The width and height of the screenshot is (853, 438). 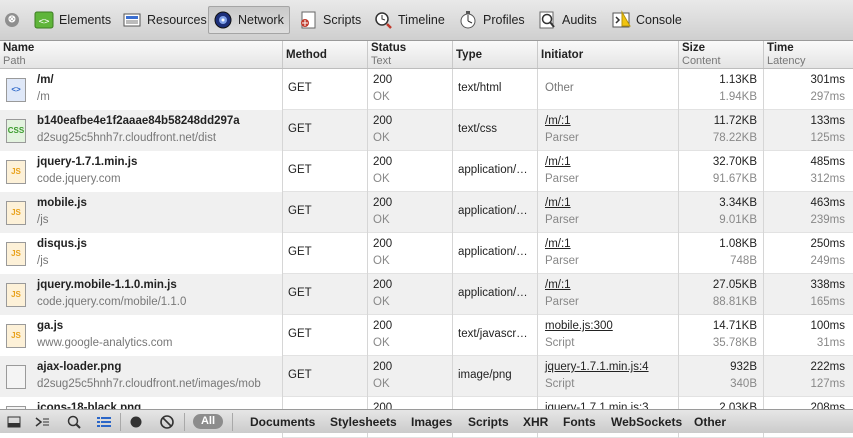 I want to click on tab-network: Network, so click(x=249, y=20).